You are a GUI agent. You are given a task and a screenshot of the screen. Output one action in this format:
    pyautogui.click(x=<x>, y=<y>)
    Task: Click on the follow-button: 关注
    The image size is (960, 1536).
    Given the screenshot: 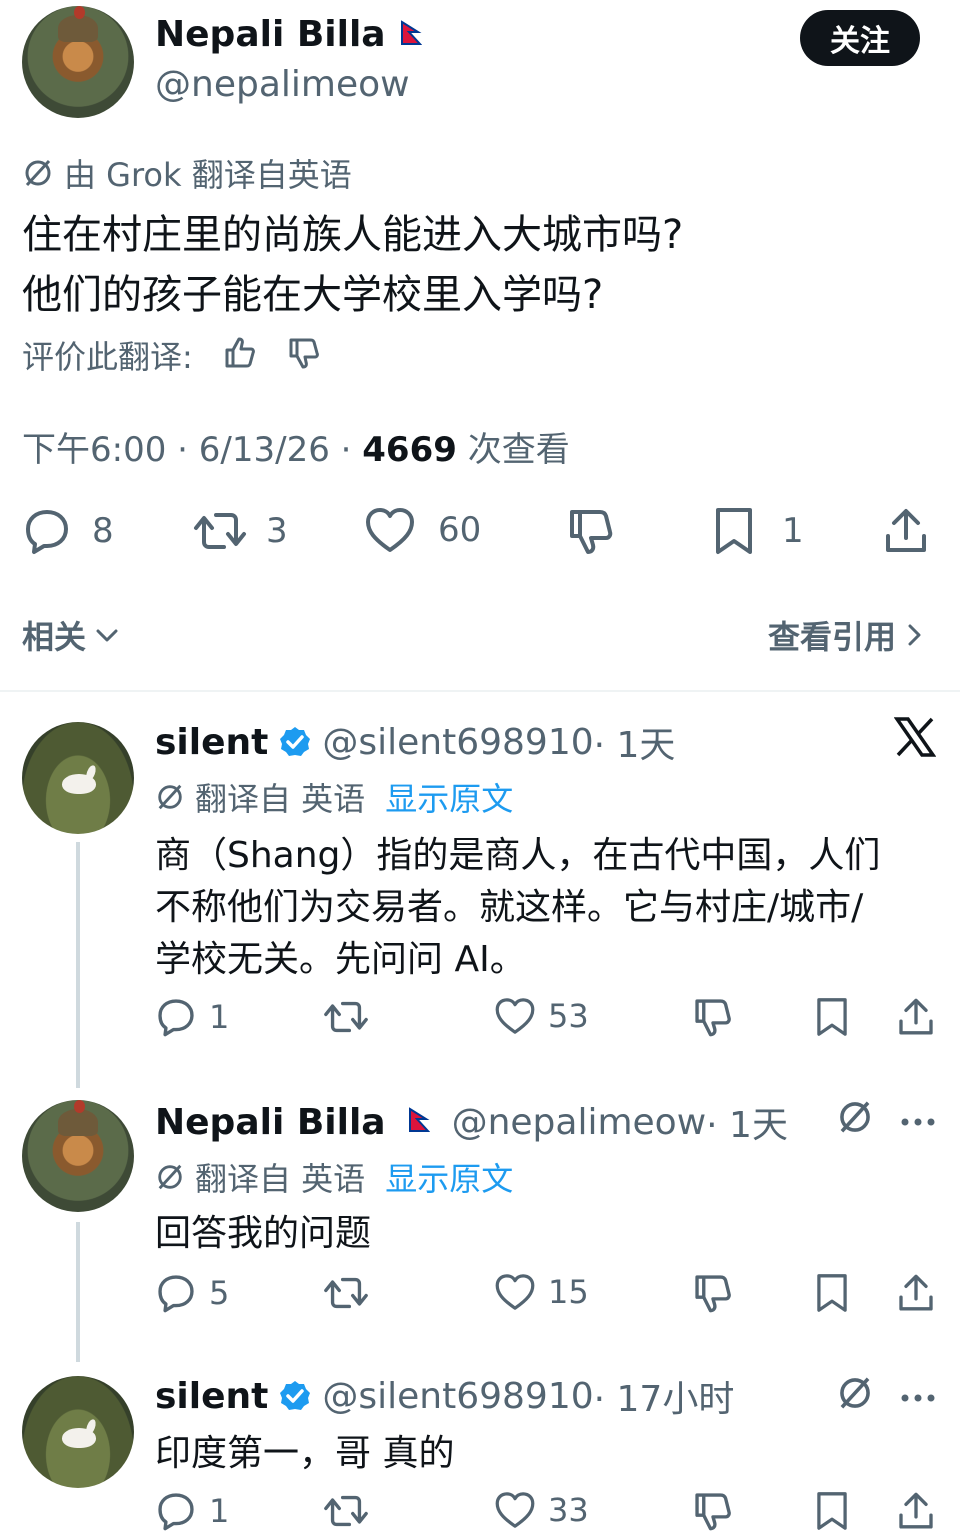 What is the action you would take?
    pyautogui.click(x=860, y=38)
    